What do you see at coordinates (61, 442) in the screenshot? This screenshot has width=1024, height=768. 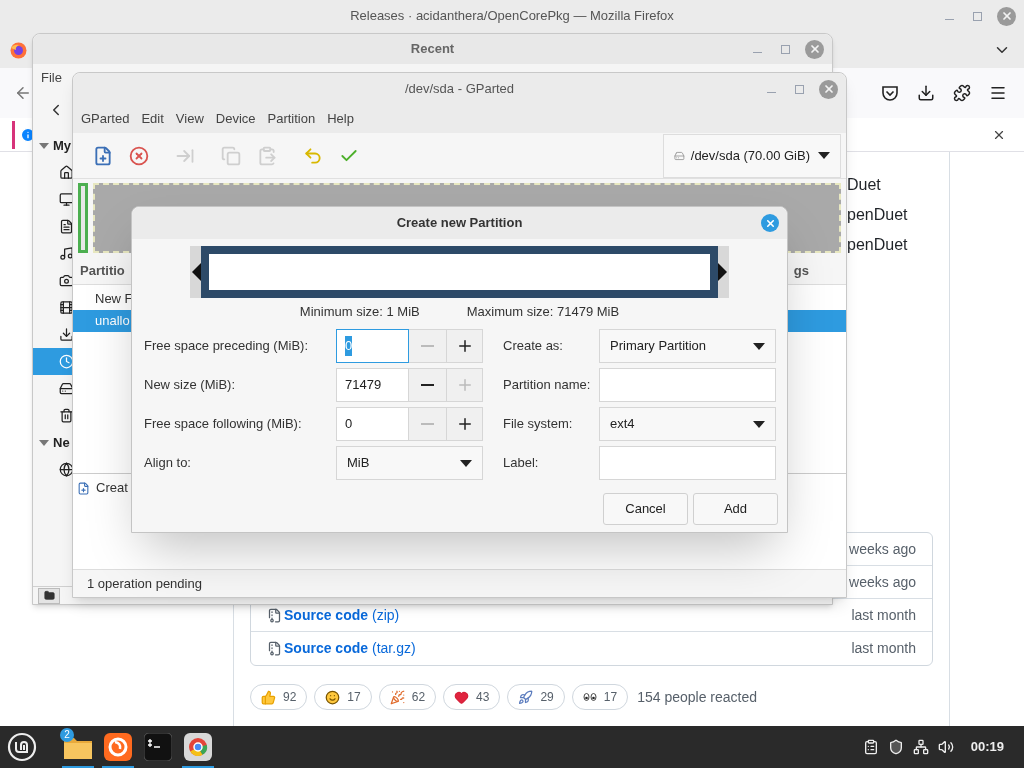 I see `sidebar-heading: Ne` at bounding box center [61, 442].